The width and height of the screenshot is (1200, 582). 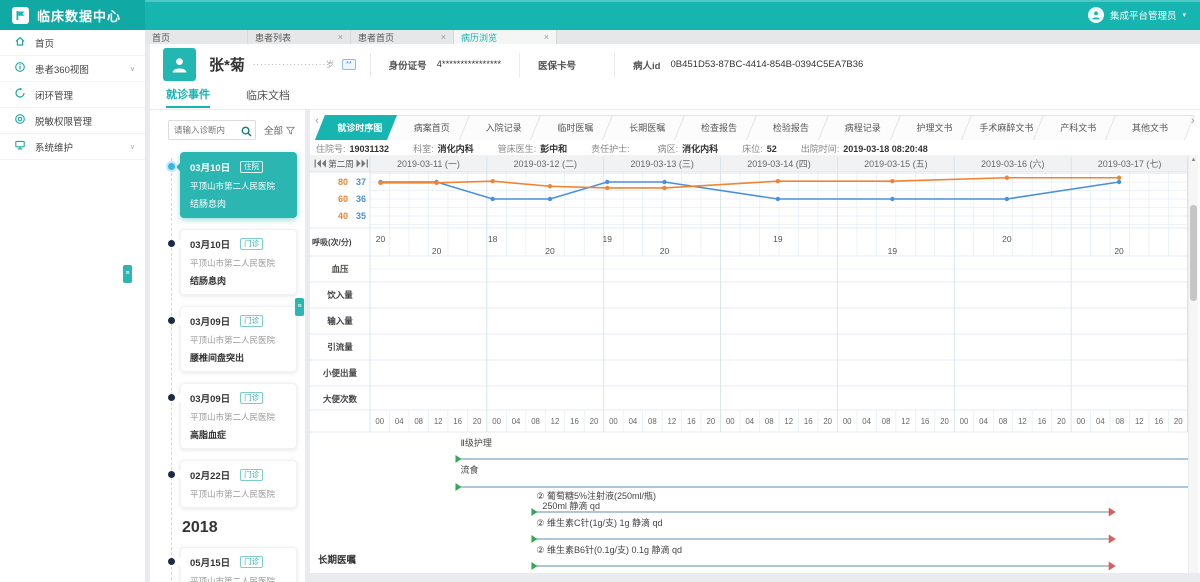 What do you see at coordinates (1193, 121) in the screenshot?
I see `doc-tabs-next-arrow: ›` at bounding box center [1193, 121].